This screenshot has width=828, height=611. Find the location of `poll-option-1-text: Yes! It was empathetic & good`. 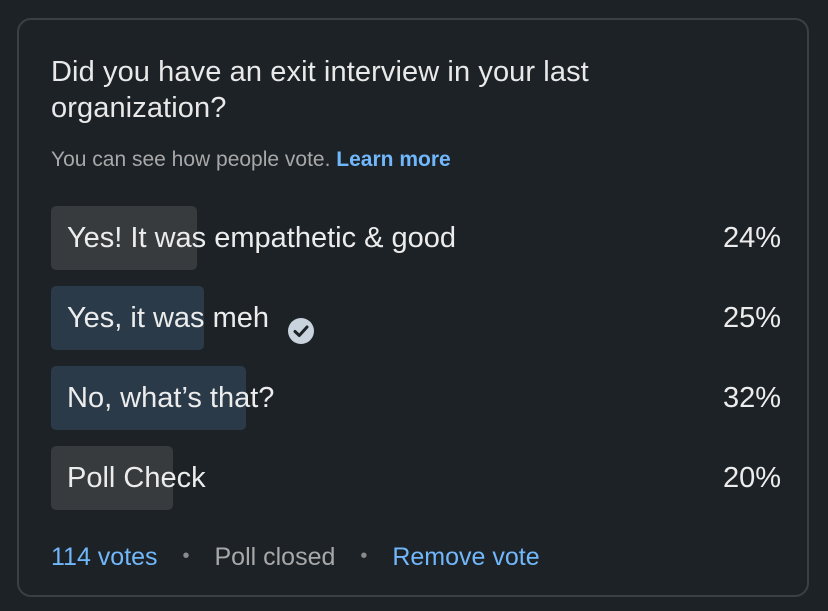

poll-option-1-text: Yes! It was empathetic & good is located at coordinates (262, 238).